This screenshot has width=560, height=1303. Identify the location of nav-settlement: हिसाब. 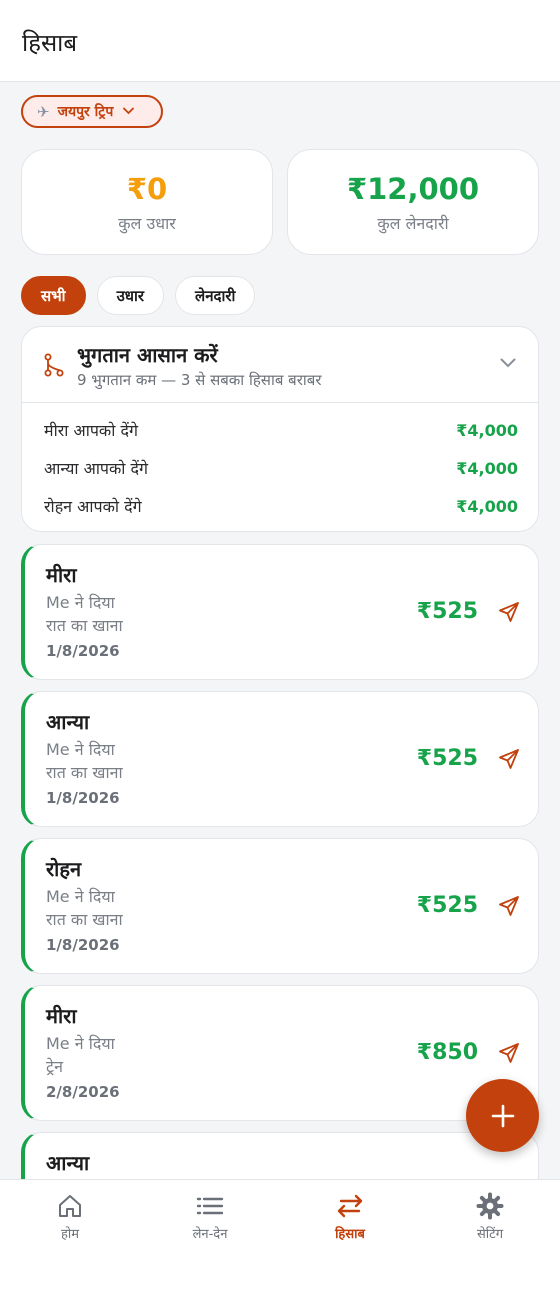
(350, 1217).